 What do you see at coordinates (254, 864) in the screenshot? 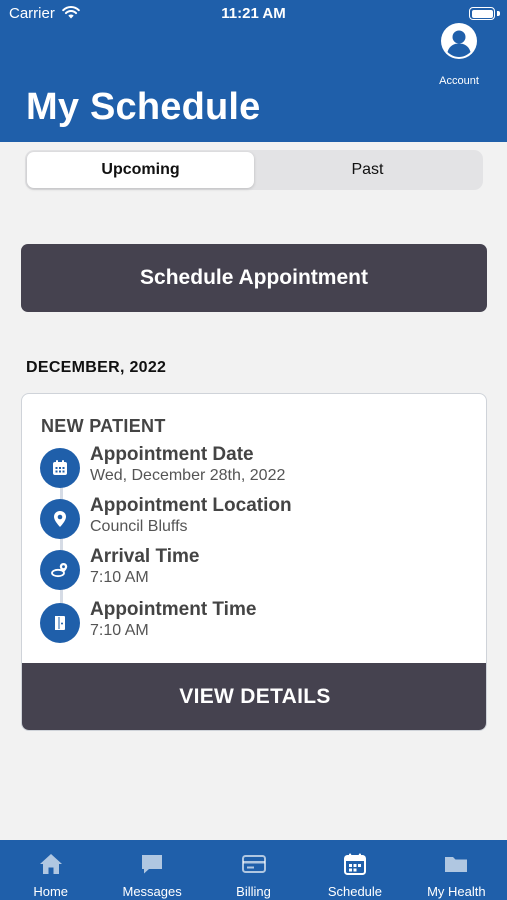
I see `billing-card-icon` at bounding box center [254, 864].